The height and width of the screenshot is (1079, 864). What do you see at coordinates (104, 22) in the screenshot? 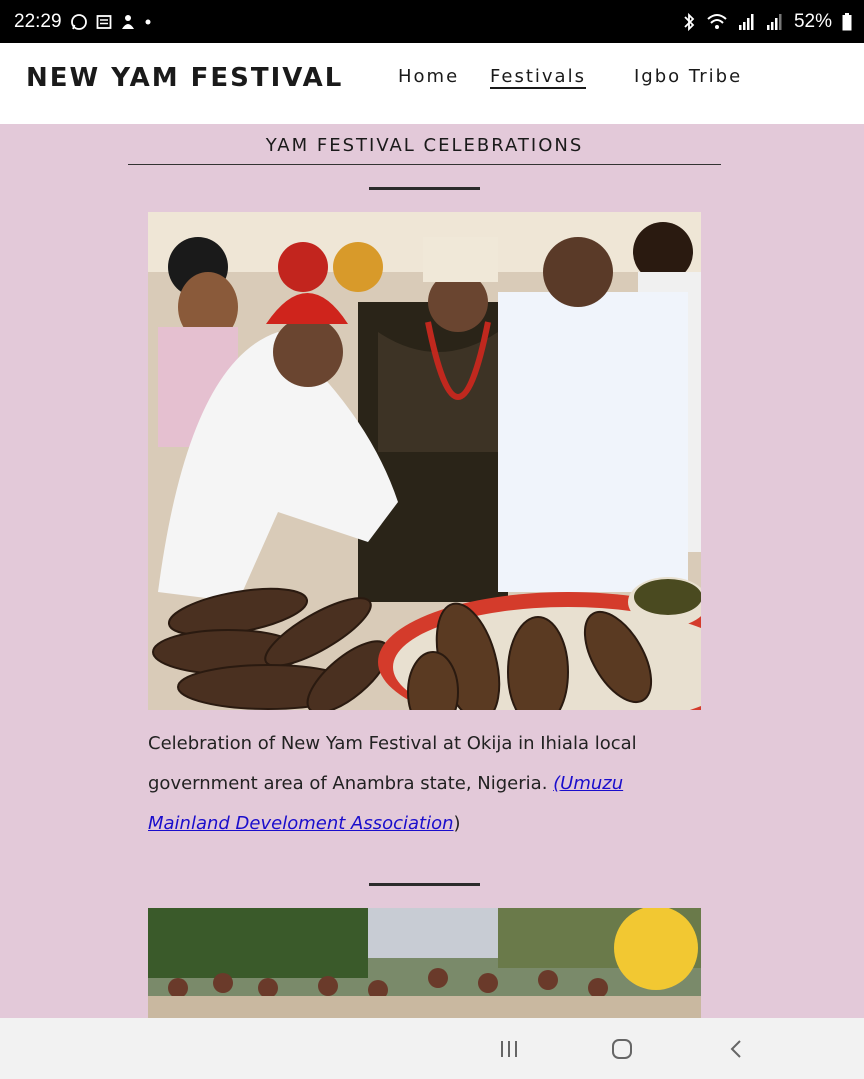
I see `message-icon` at bounding box center [104, 22].